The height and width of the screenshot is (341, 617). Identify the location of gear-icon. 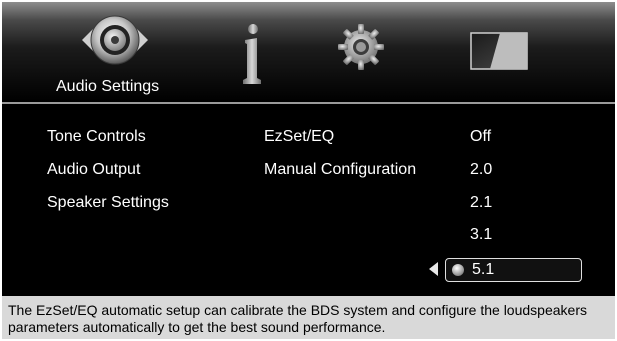
(361, 47).